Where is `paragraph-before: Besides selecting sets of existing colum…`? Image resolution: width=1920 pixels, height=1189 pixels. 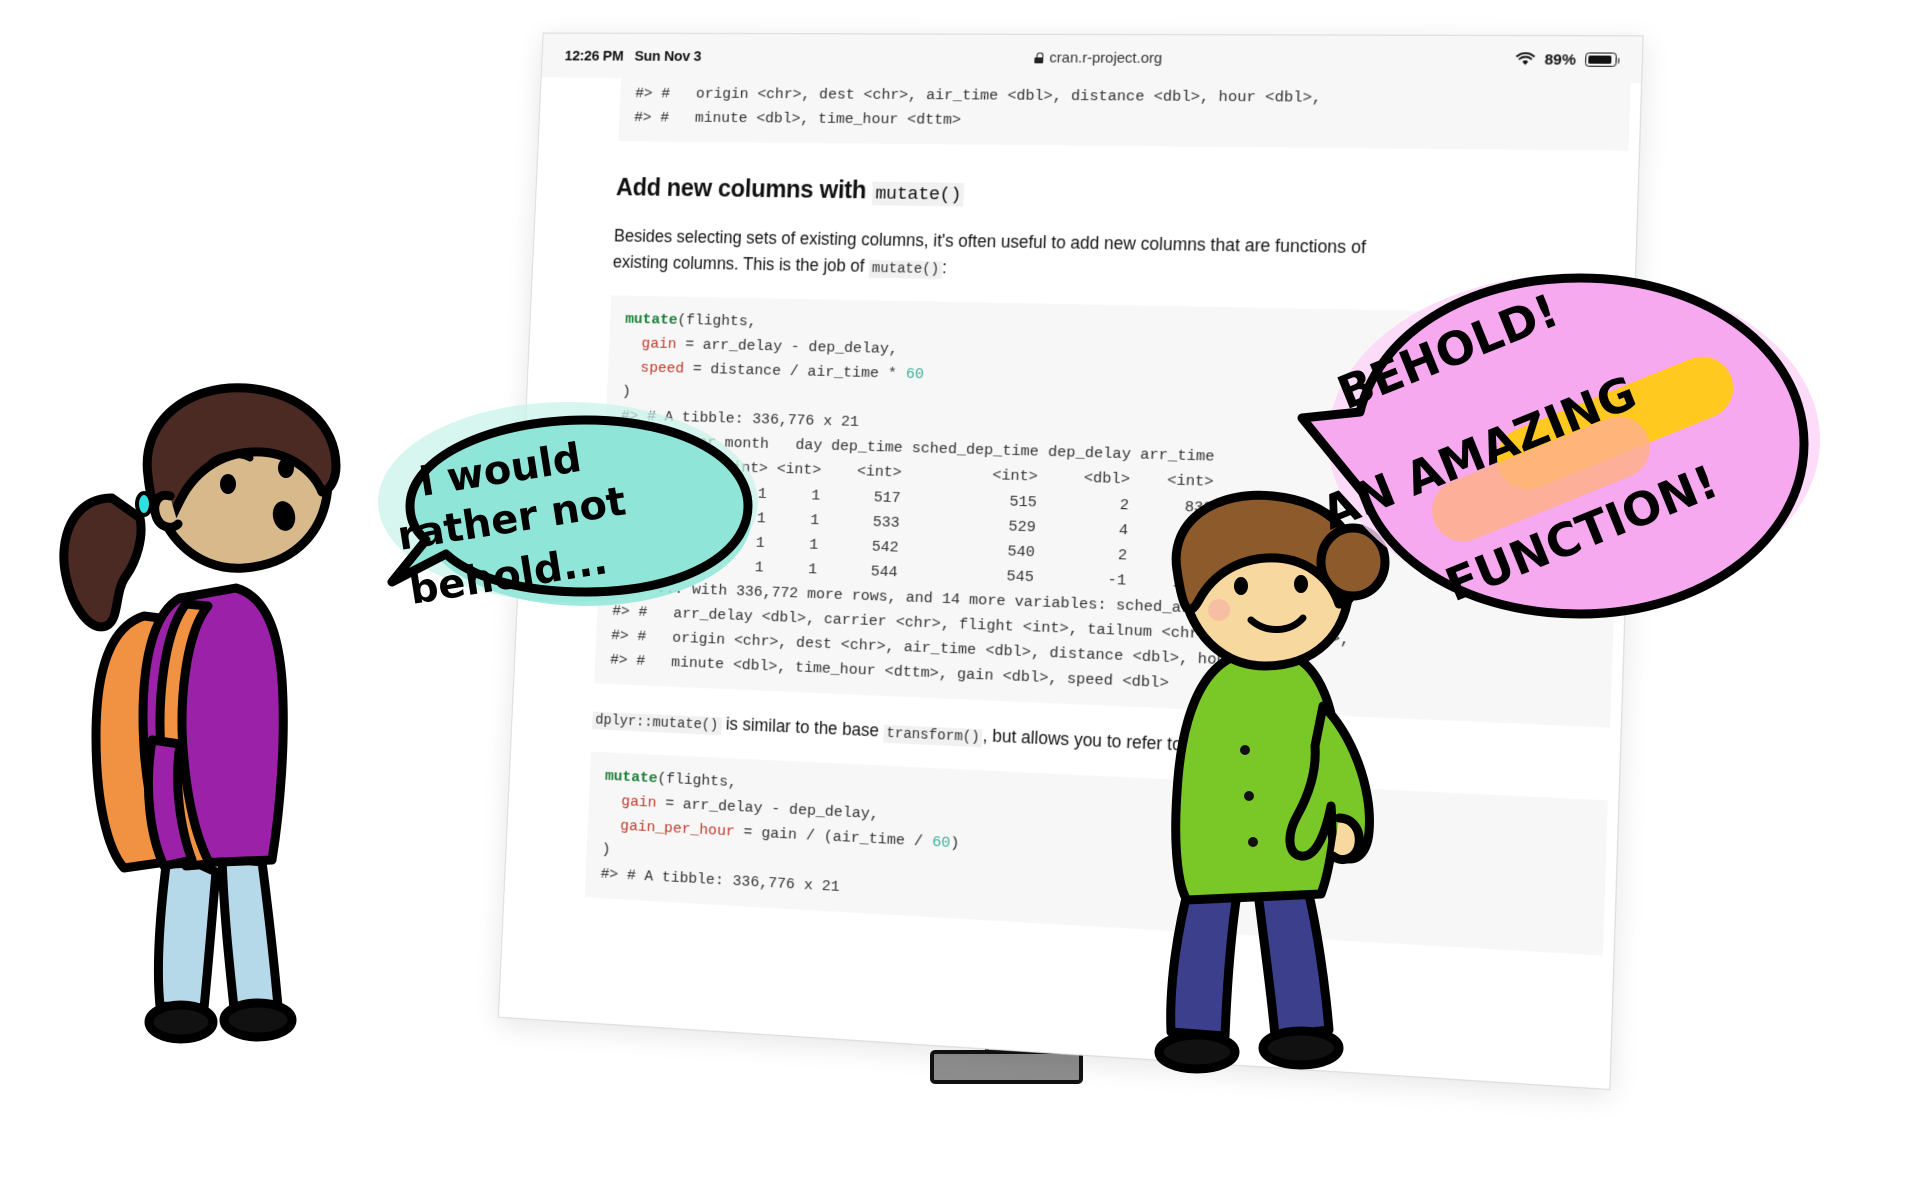
paragraph-before: Besides selecting sets of existing colum… is located at coordinates (989, 251).